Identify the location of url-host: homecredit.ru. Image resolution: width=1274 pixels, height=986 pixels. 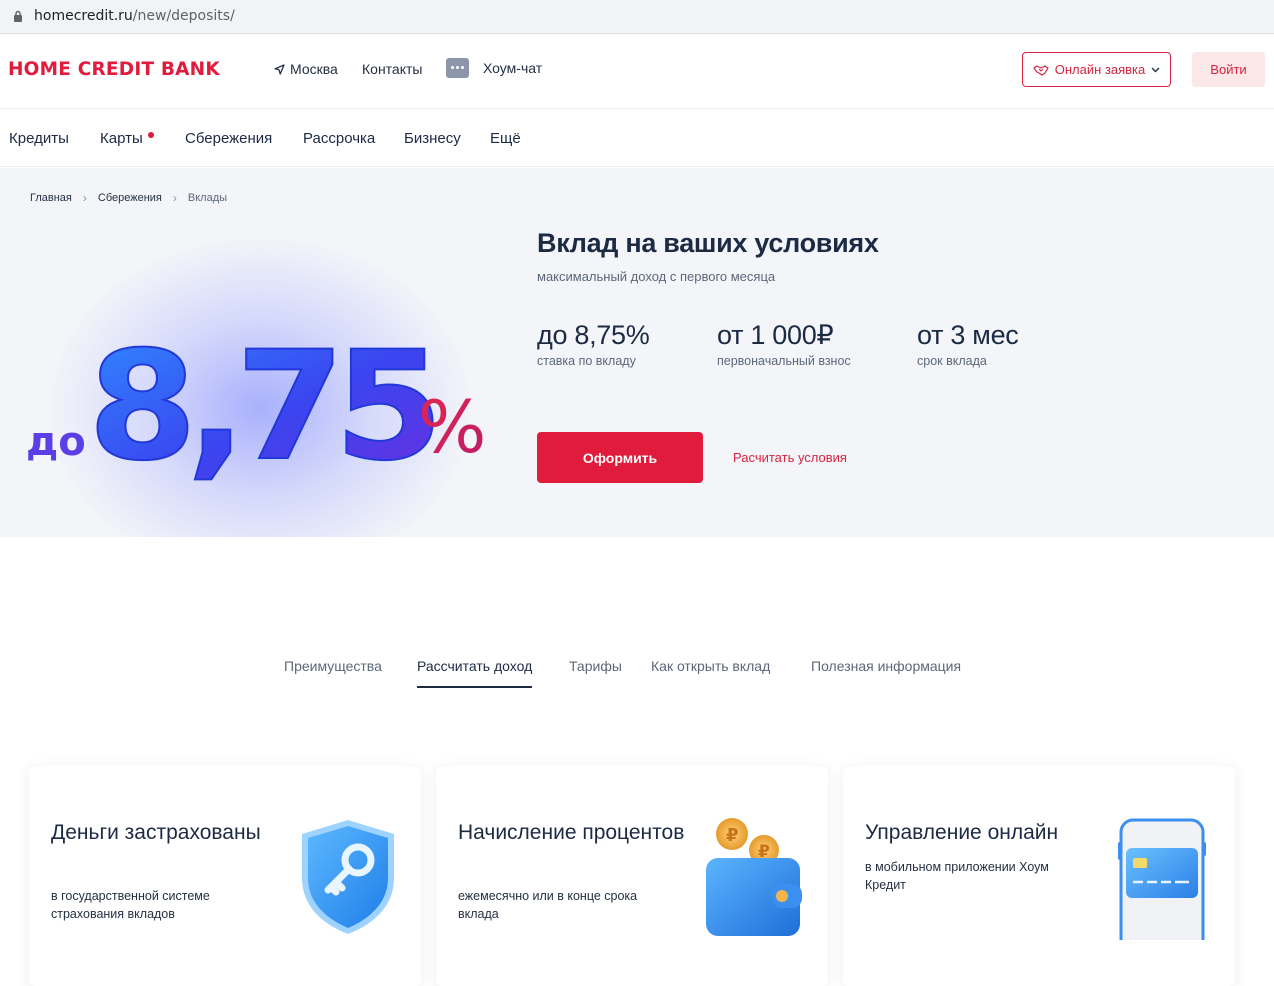
(83, 16).